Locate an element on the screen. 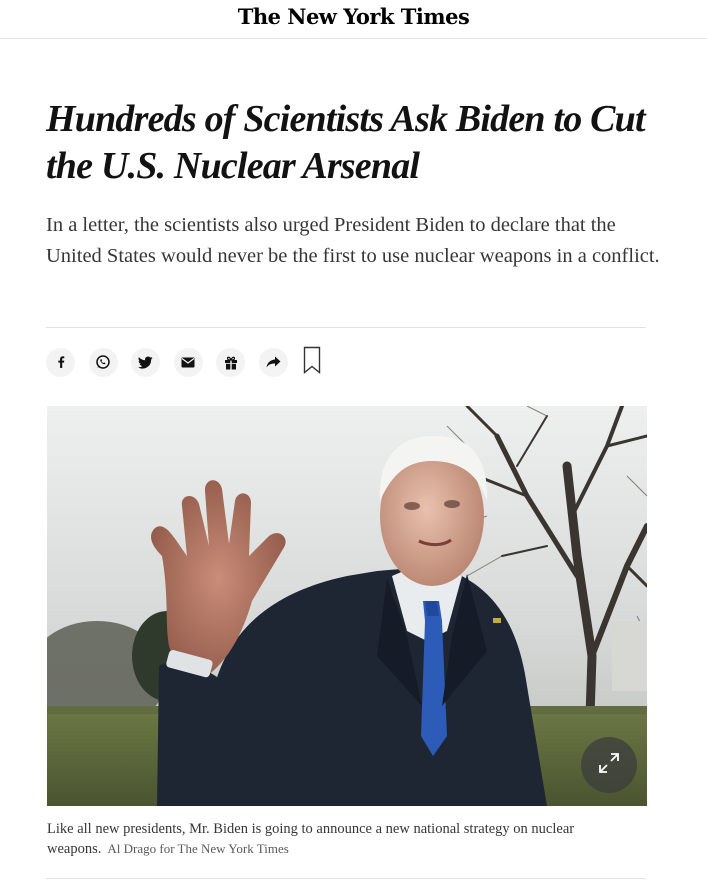 The height and width of the screenshot is (887, 707). expand-icon is located at coordinates (609, 765).